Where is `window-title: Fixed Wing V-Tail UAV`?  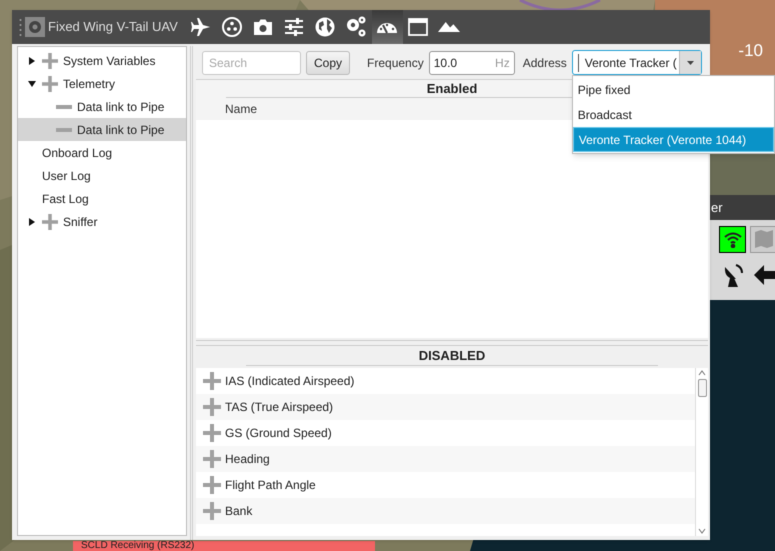
window-title: Fixed Wing V-Tail UAV is located at coordinates (113, 27).